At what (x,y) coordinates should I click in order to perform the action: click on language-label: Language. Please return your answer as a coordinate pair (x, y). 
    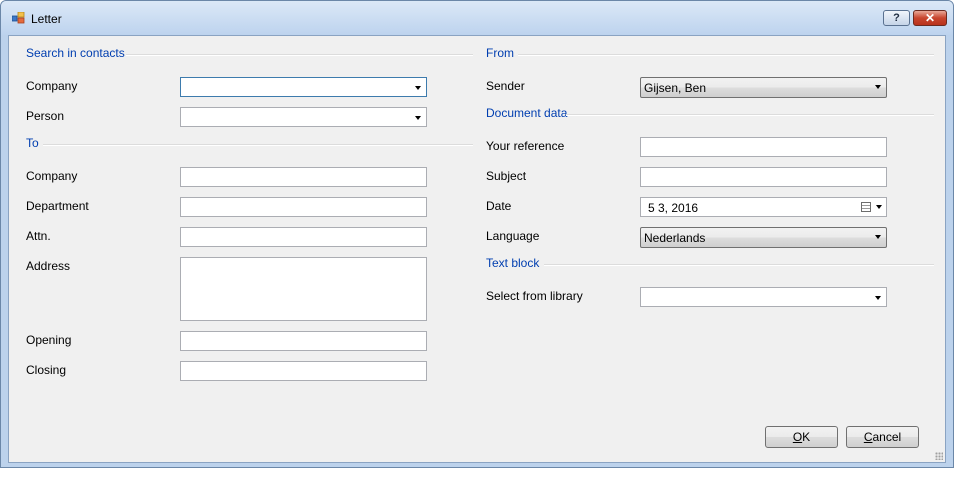
    Looking at the image, I should click on (513, 236).